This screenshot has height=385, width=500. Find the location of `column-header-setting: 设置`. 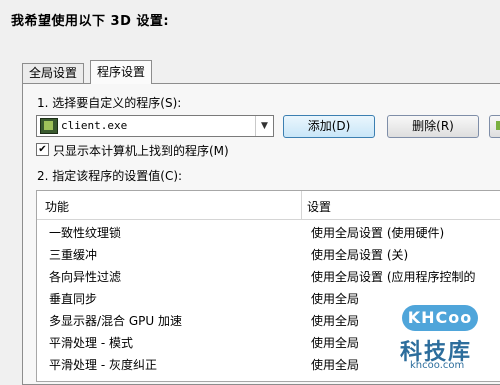

column-header-setting: 设置 is located at coordinates (319, 206).